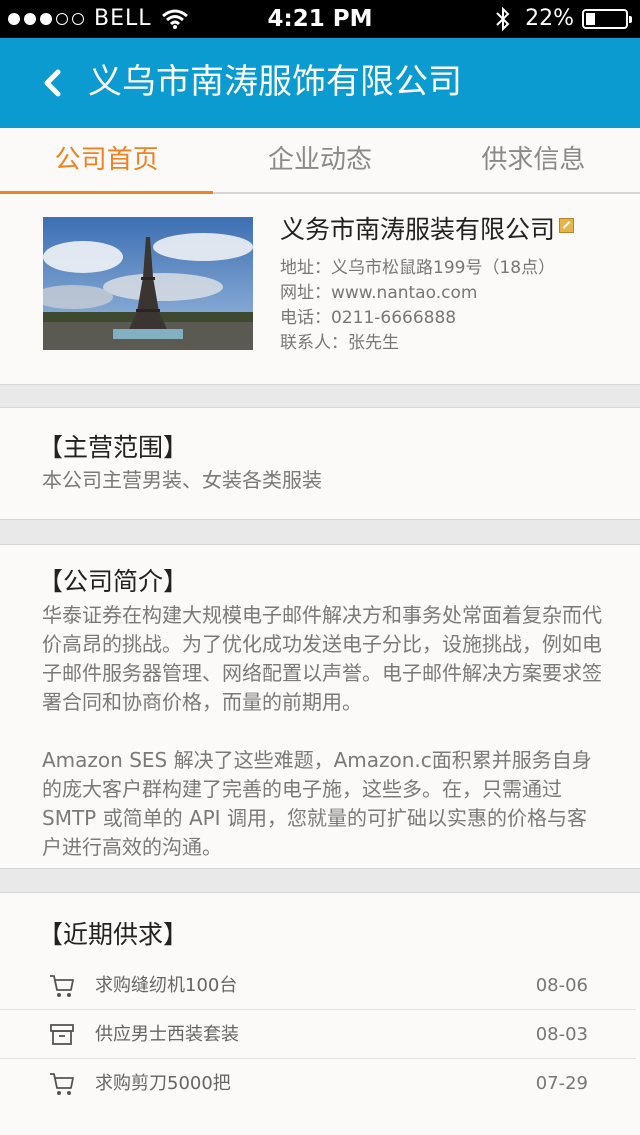 Image resolution: width=640 pixels, height=1135 pixels. I want to click on list-item-date: 08-03, so click(561, 1034).